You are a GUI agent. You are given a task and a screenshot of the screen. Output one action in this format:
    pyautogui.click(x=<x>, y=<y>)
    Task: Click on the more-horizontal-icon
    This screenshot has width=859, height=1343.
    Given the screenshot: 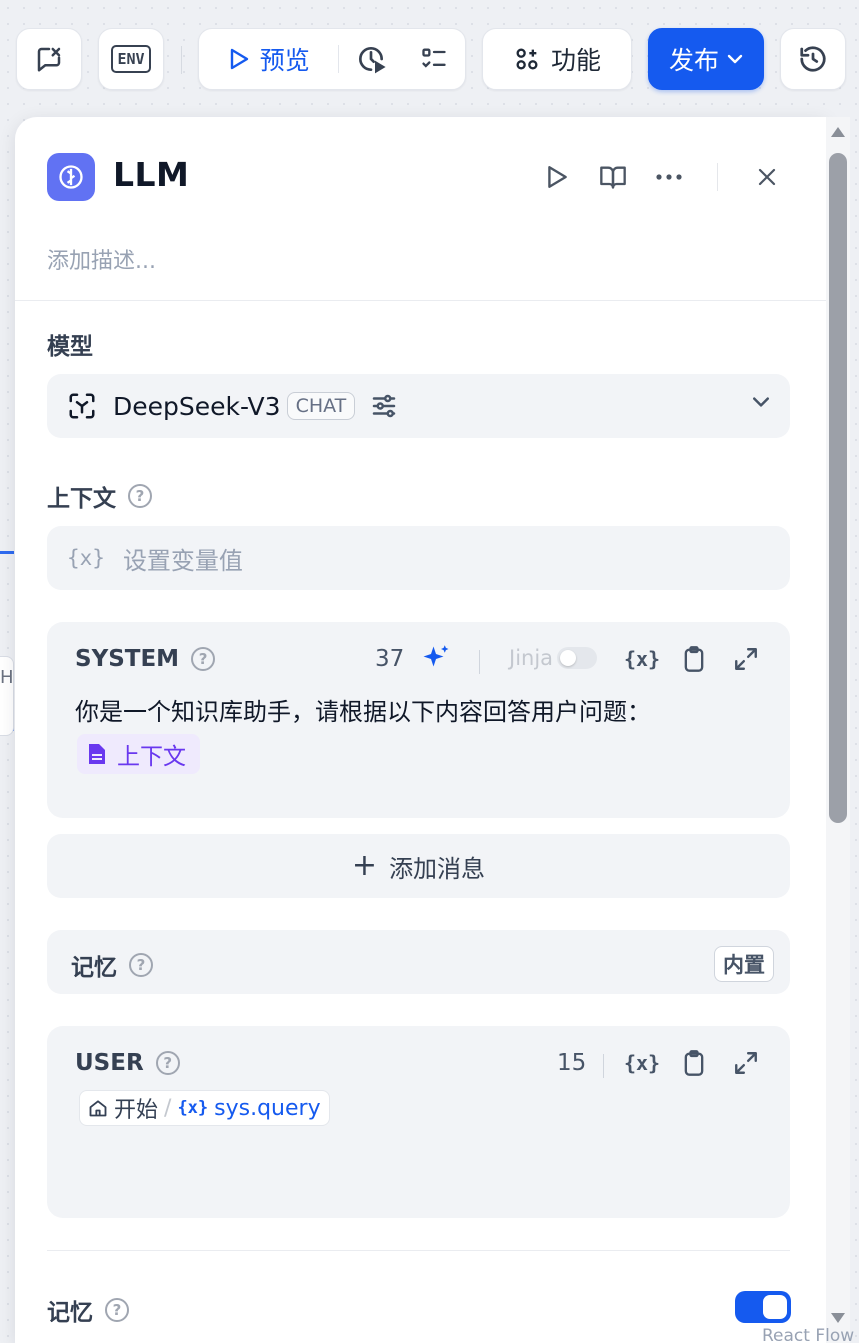 What is the action you would take?
    pyautogui.click(x=669, y=177)
    